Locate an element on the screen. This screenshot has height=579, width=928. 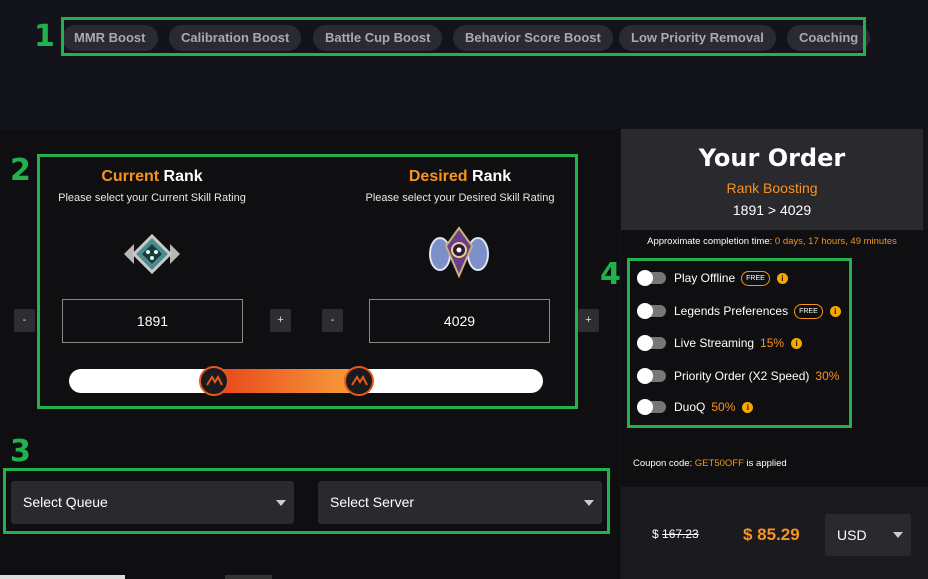
coupon-status: Coupon code: GET50OFF is applied is located at coordinates (710, 463).